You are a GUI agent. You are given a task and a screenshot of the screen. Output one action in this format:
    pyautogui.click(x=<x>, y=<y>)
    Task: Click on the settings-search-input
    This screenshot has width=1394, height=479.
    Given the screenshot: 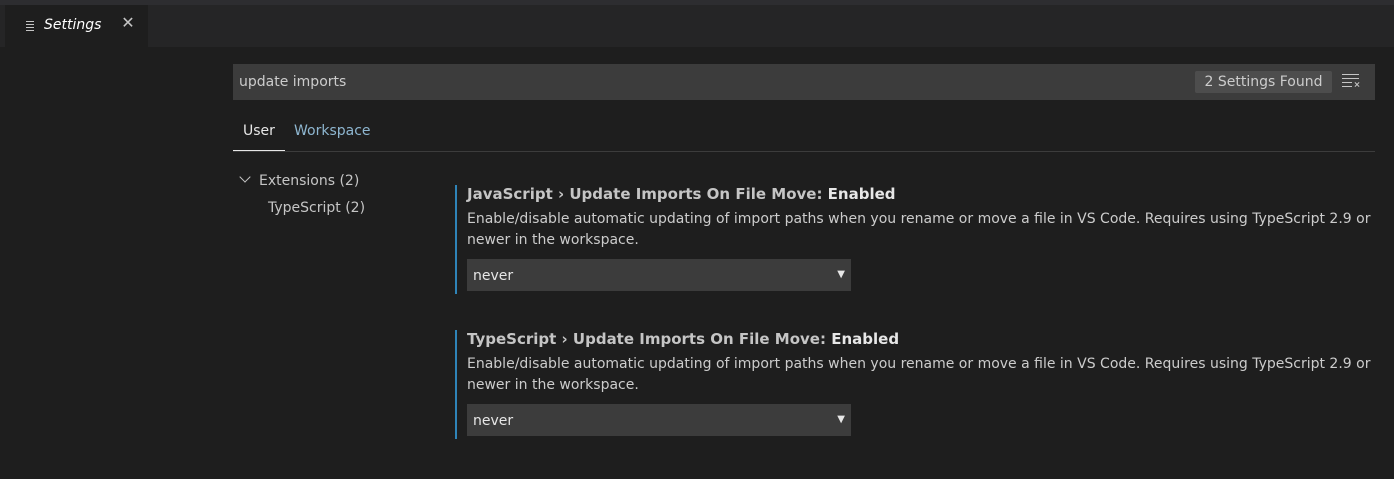 What is the action you would take?
    pyautogui.click(x=709, y=82)
    